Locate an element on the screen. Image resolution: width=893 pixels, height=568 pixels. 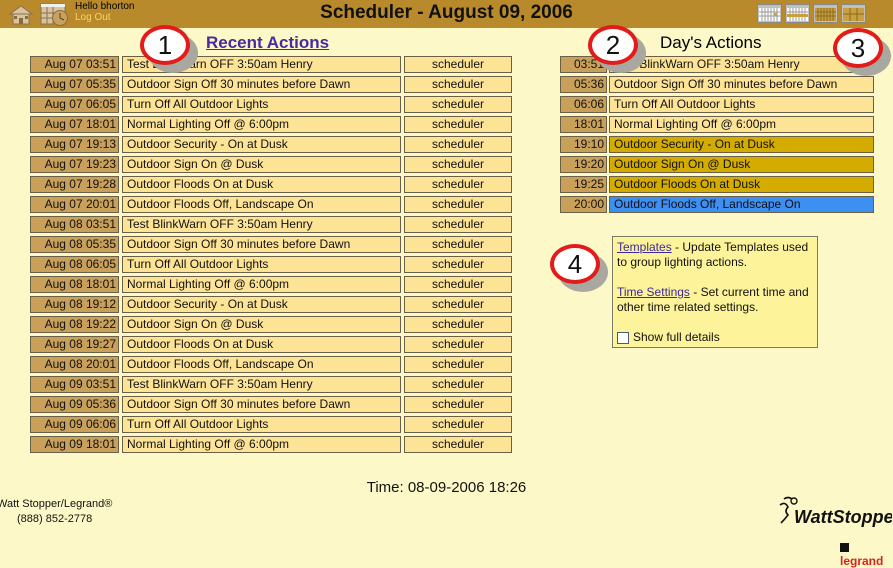
day-action-row: 20:00 Outdoor Floods Off, Landscape On is located at coordinates (717, 204).